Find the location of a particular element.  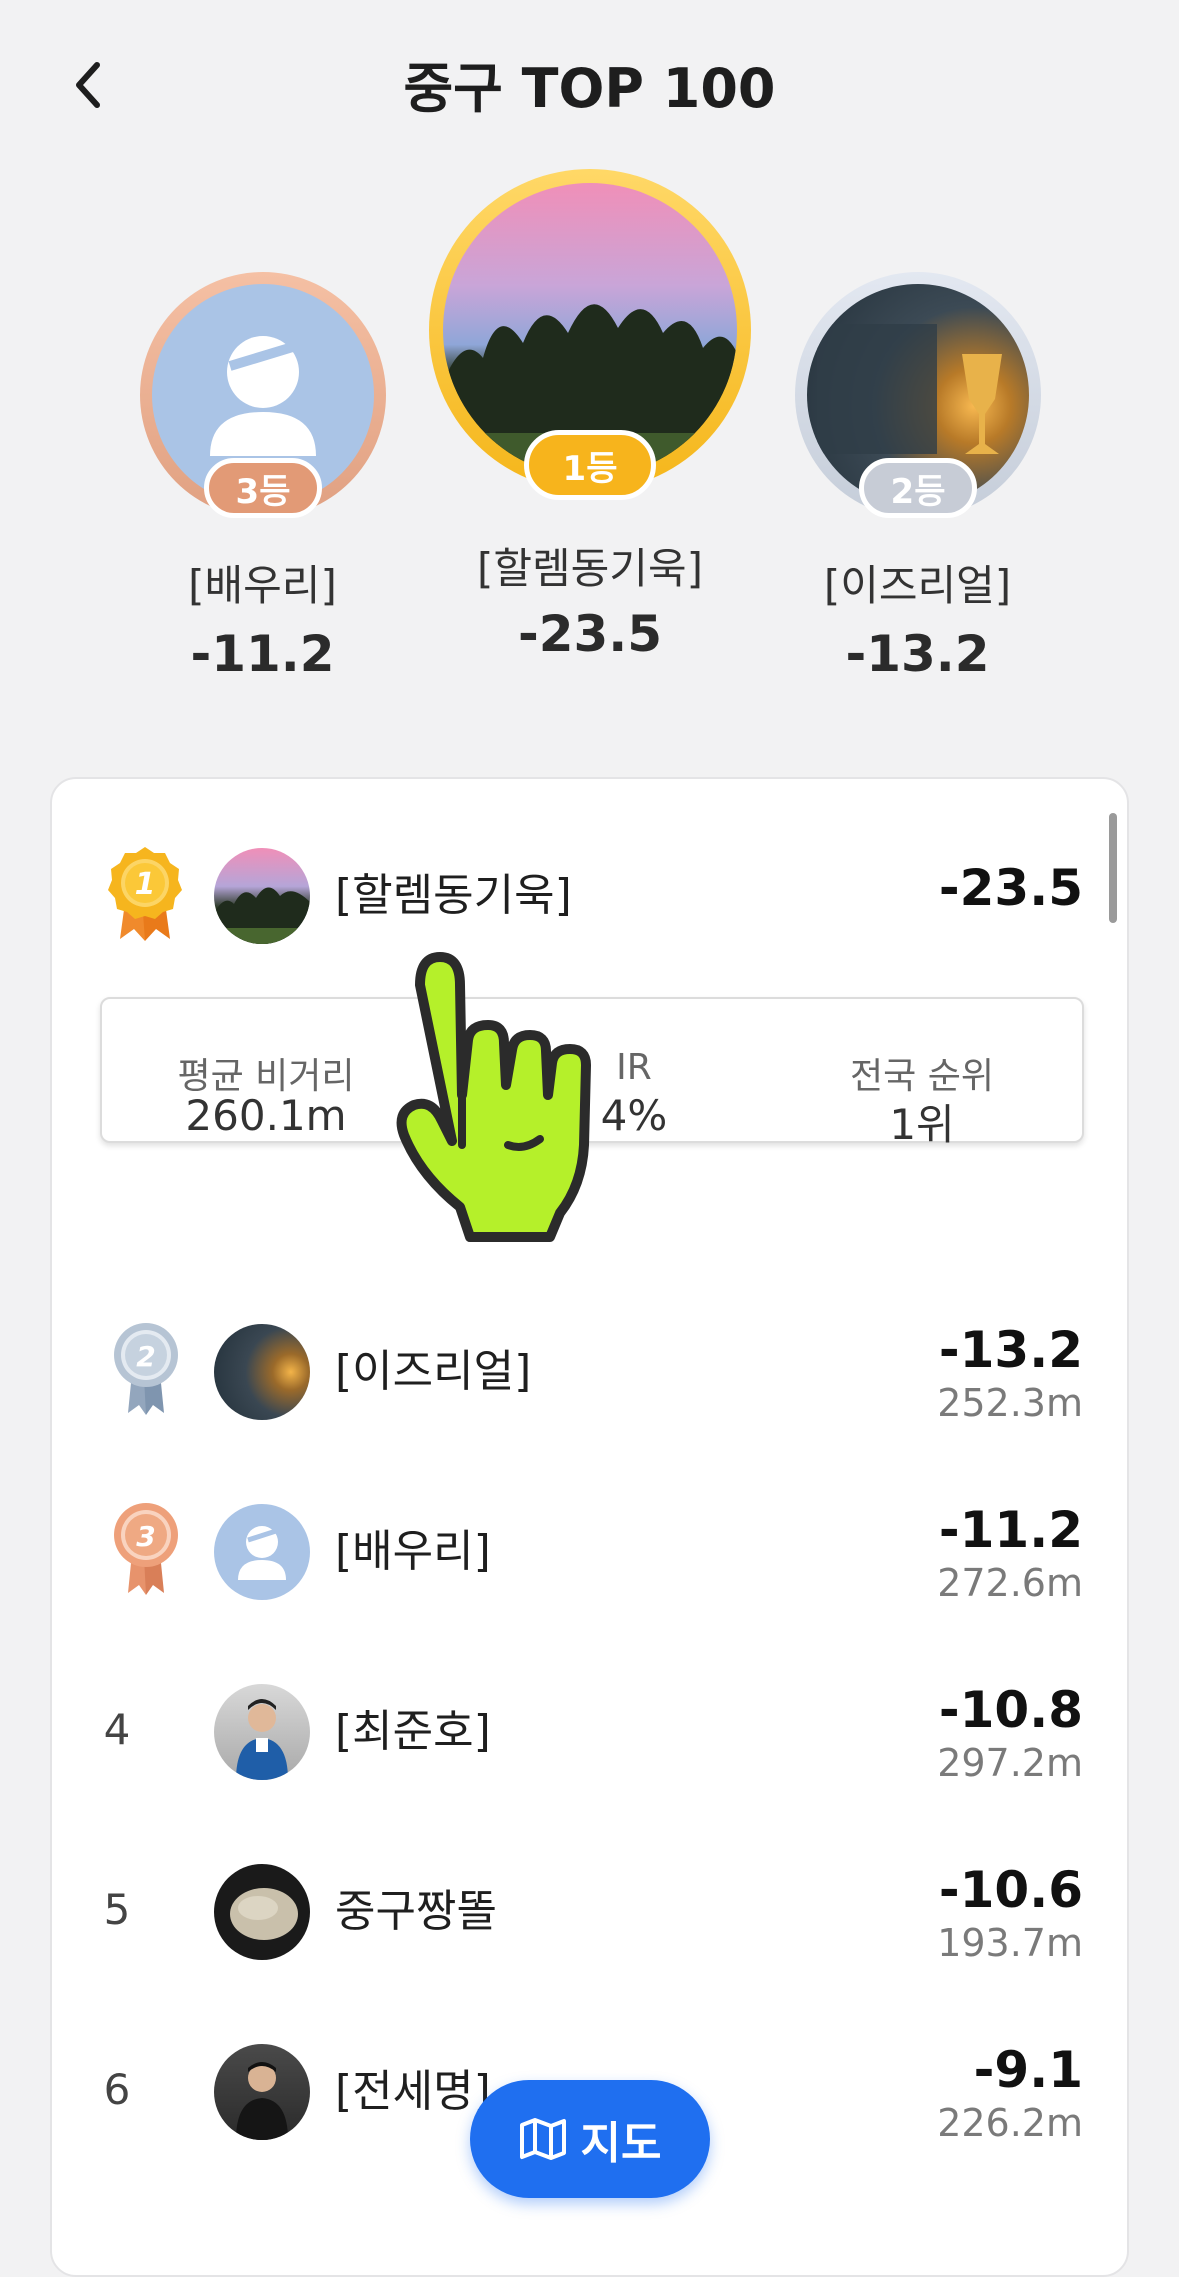

player-distance: 252.3m is located at coordinates (1010, 1403).